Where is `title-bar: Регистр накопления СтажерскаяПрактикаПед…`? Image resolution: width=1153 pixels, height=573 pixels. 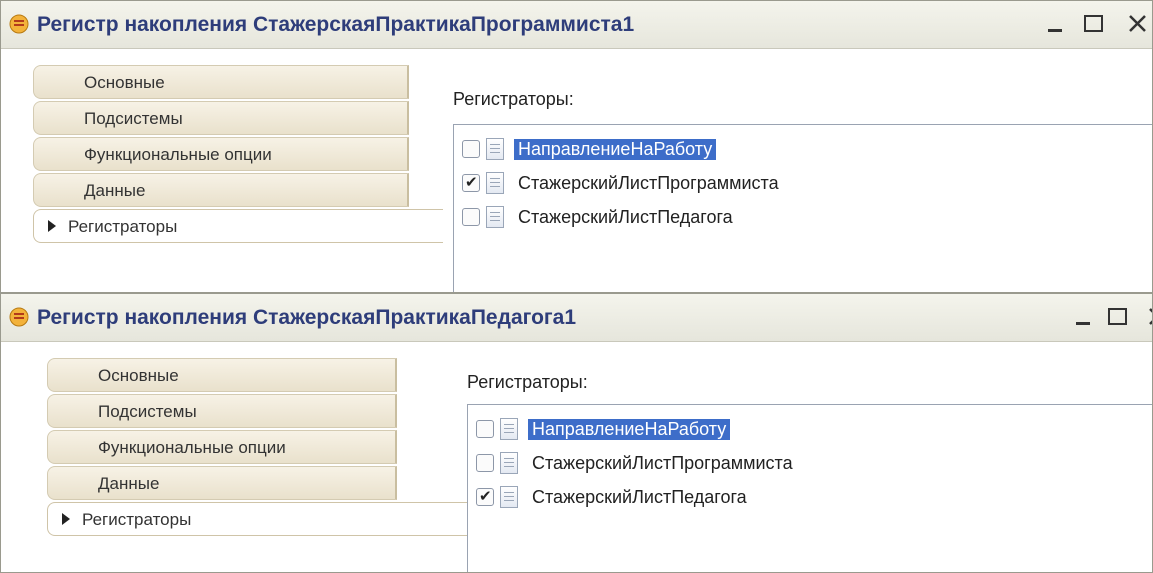 title-bar: Регистр накопления СтажерскаяПрактикаПед… is located at coordinates (576, 318).